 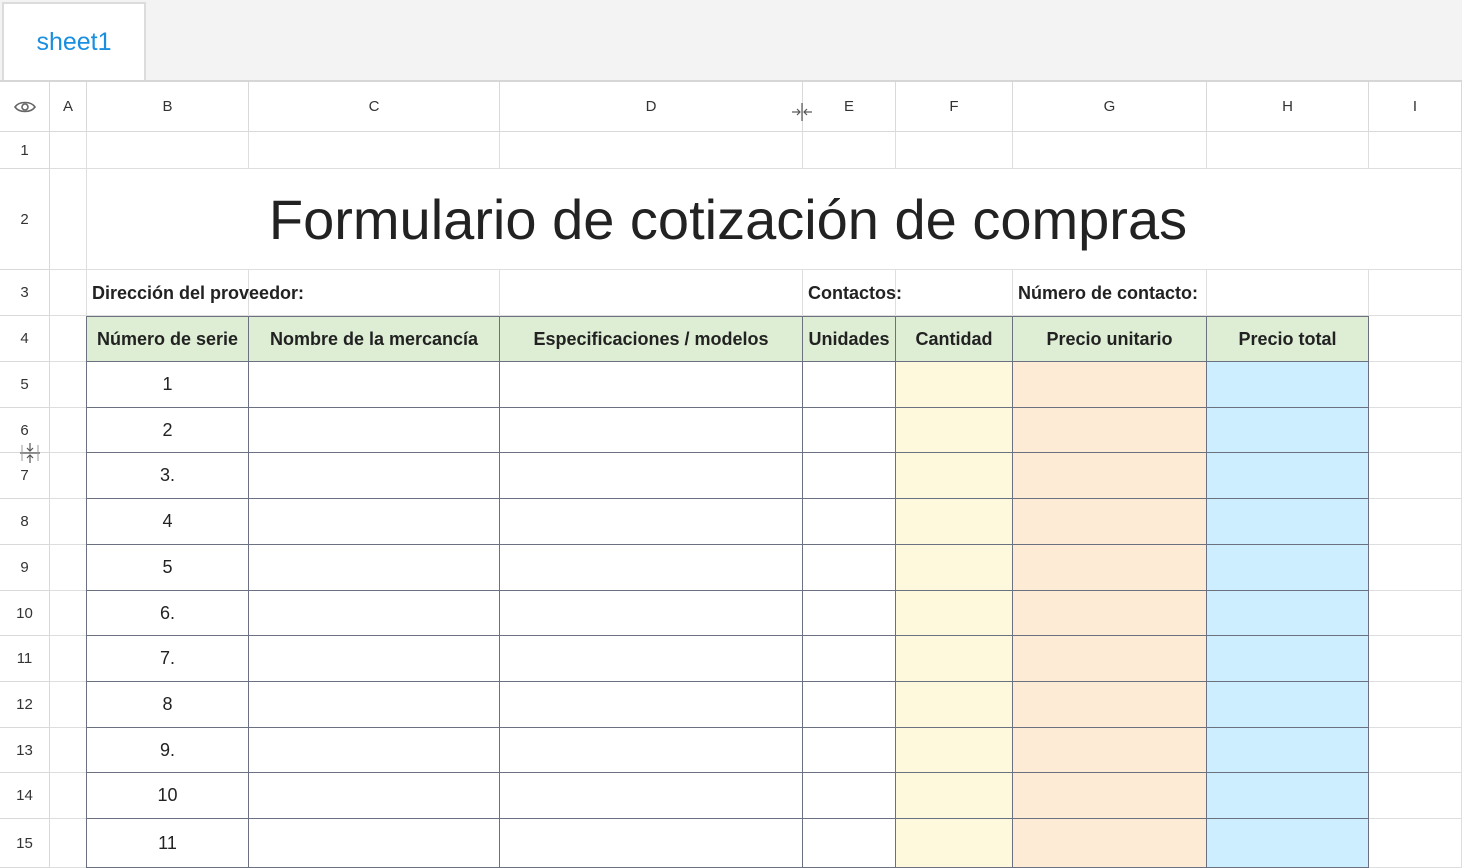 What do you see at coordinates (168, 107) in the screenshot?
I see `column-header-b: B` at bounding box center [168, 107].